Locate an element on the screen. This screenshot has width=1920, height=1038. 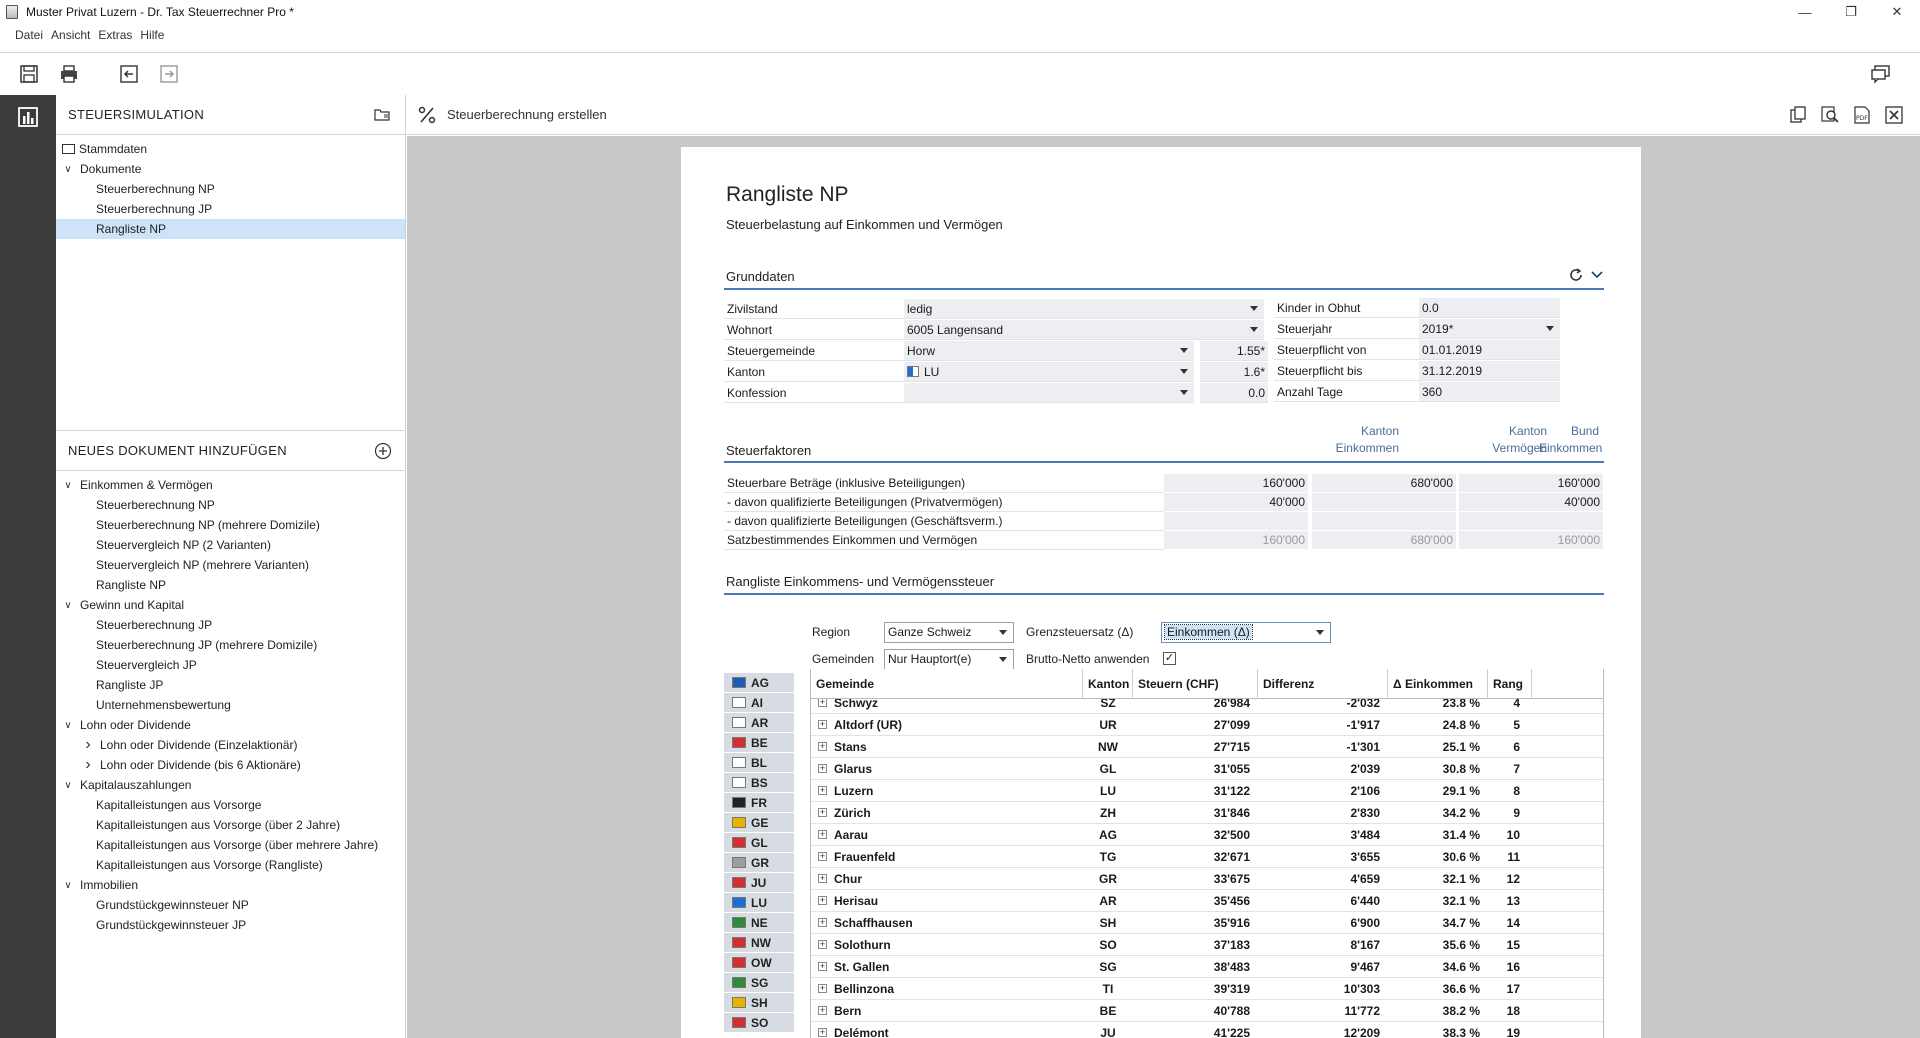
grunddaten-field: ledig is located at coordinates (1084, 309).